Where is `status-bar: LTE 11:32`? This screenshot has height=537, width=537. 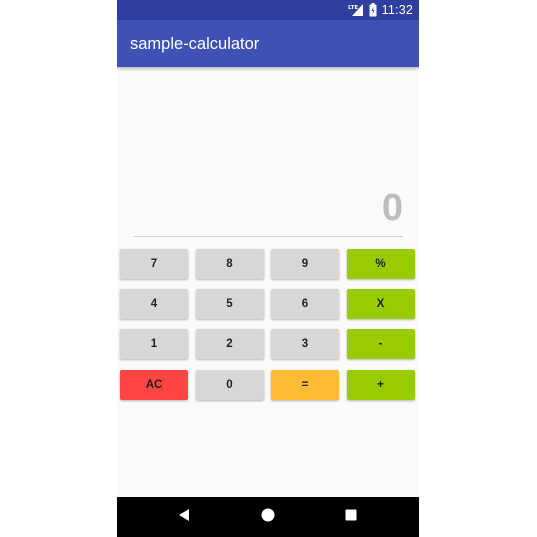
status-bar: LTE 11:32 is located at coordinates (268, 10).